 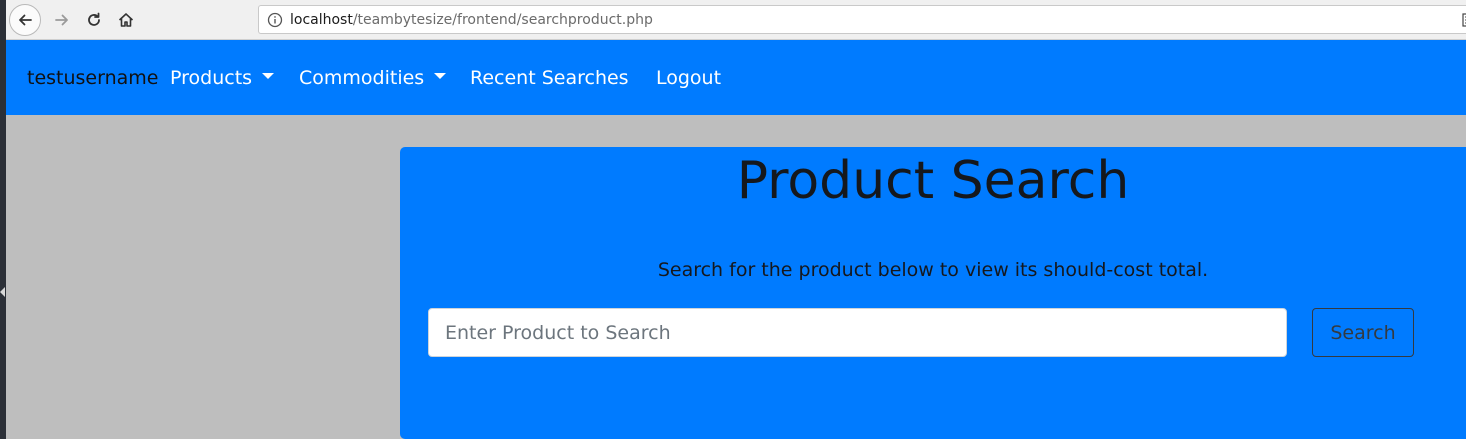 I want to click on reload-icon, so click(x=94, y=19).